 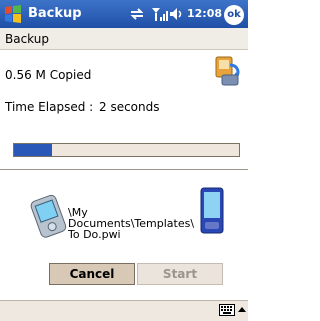 I want to click on pda-device-icon, so click(x=48, y=216).